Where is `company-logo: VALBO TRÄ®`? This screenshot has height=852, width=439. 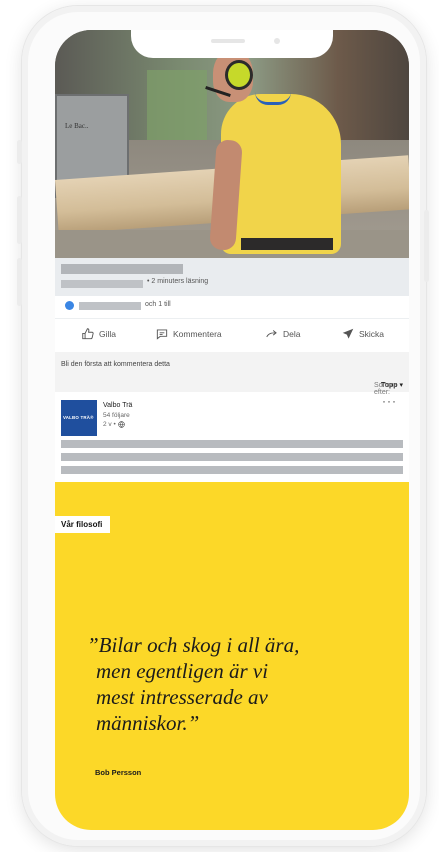
company-logo: VALBO TRÄ® is located at coordinates (79, 418).